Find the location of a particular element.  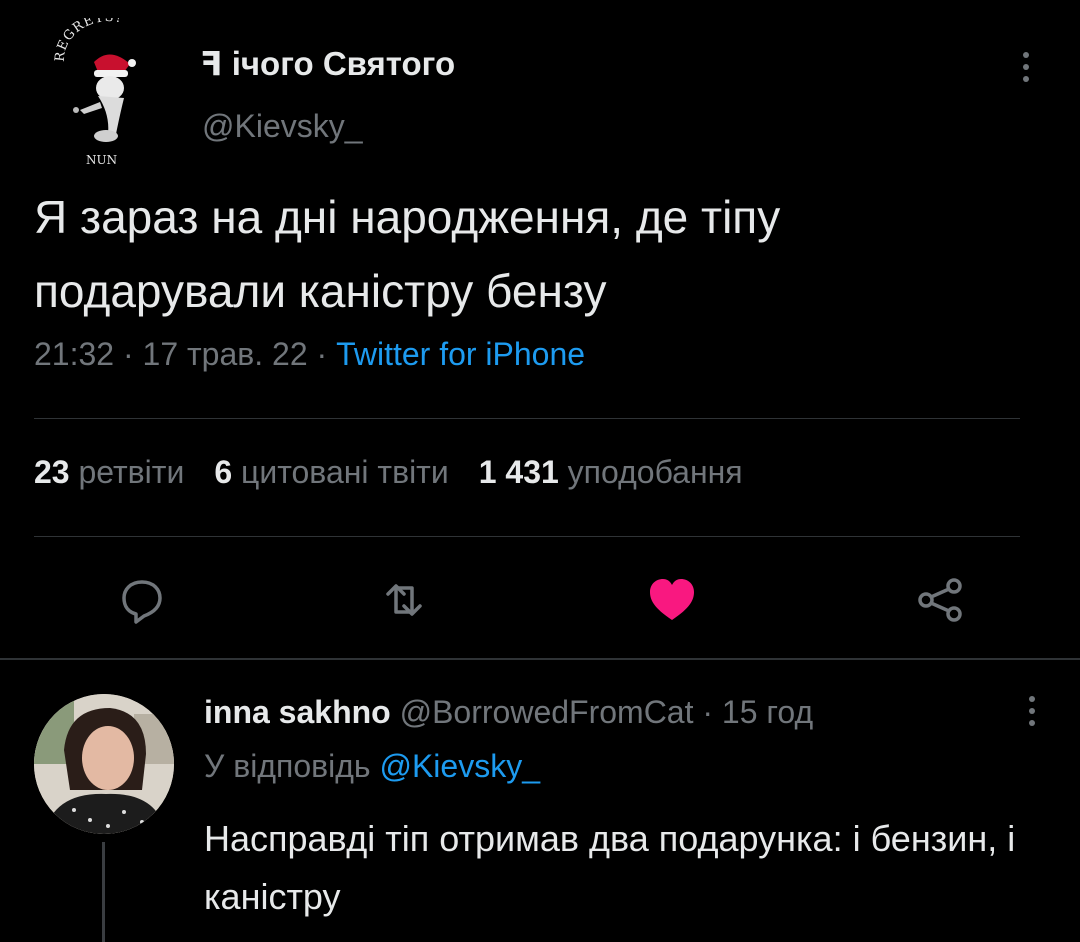

likes-stat: 1 431 уподобання is located at coordinates (611, 472).